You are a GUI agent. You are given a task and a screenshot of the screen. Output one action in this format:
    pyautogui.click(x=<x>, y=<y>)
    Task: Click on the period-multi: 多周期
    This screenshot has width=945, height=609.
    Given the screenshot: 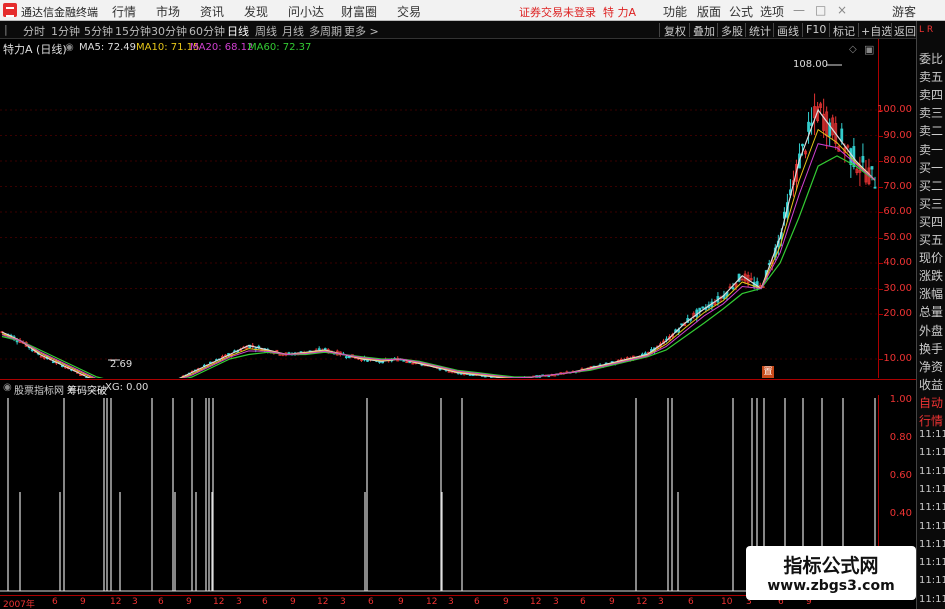 What is the action you would take?
    pyautogui.click(x=325, y=31)
    